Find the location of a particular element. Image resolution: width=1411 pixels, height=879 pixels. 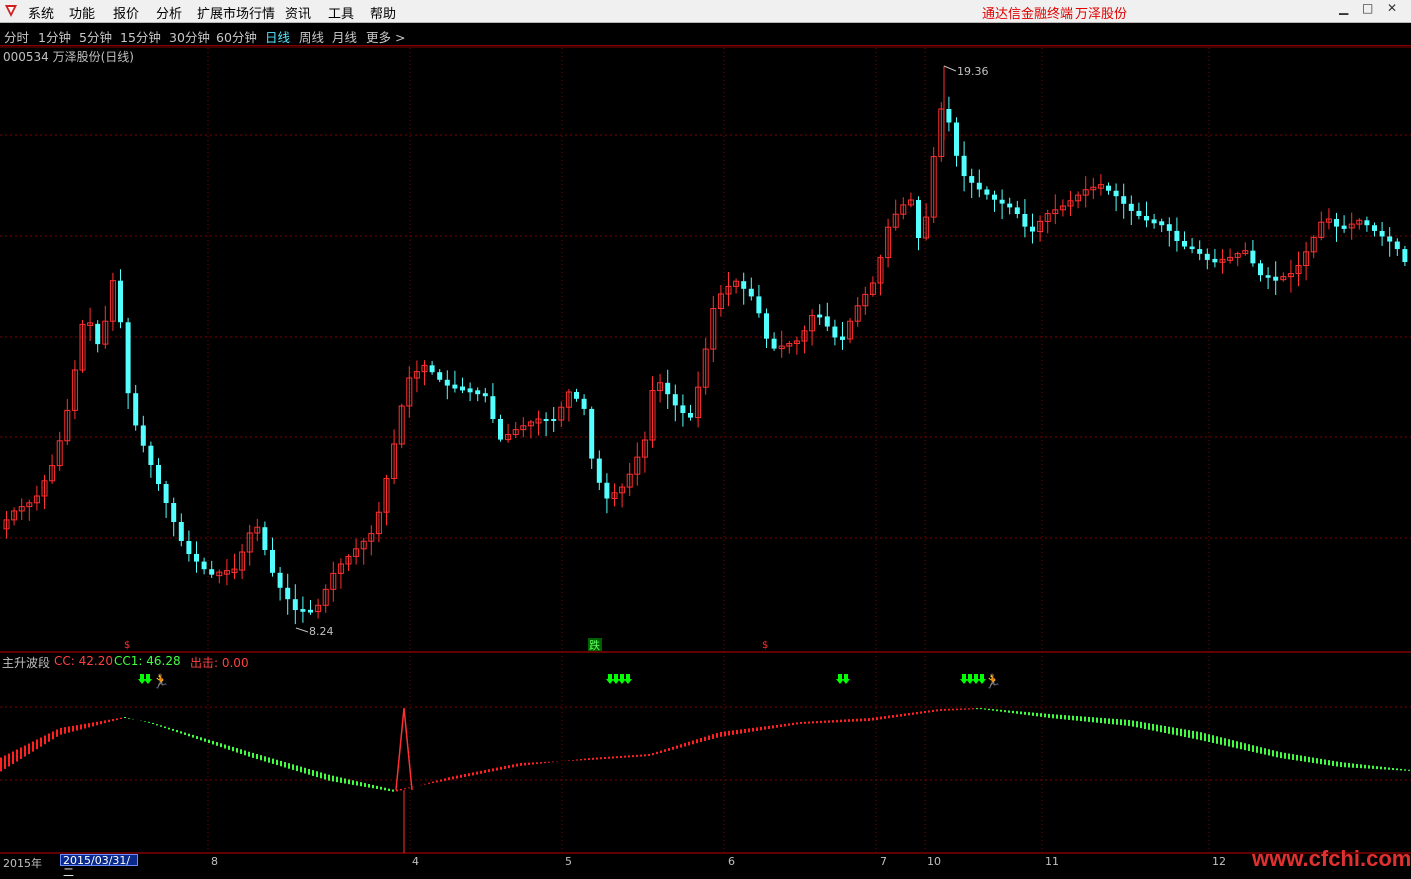

high-pointer is located at coordinates (950, 68).